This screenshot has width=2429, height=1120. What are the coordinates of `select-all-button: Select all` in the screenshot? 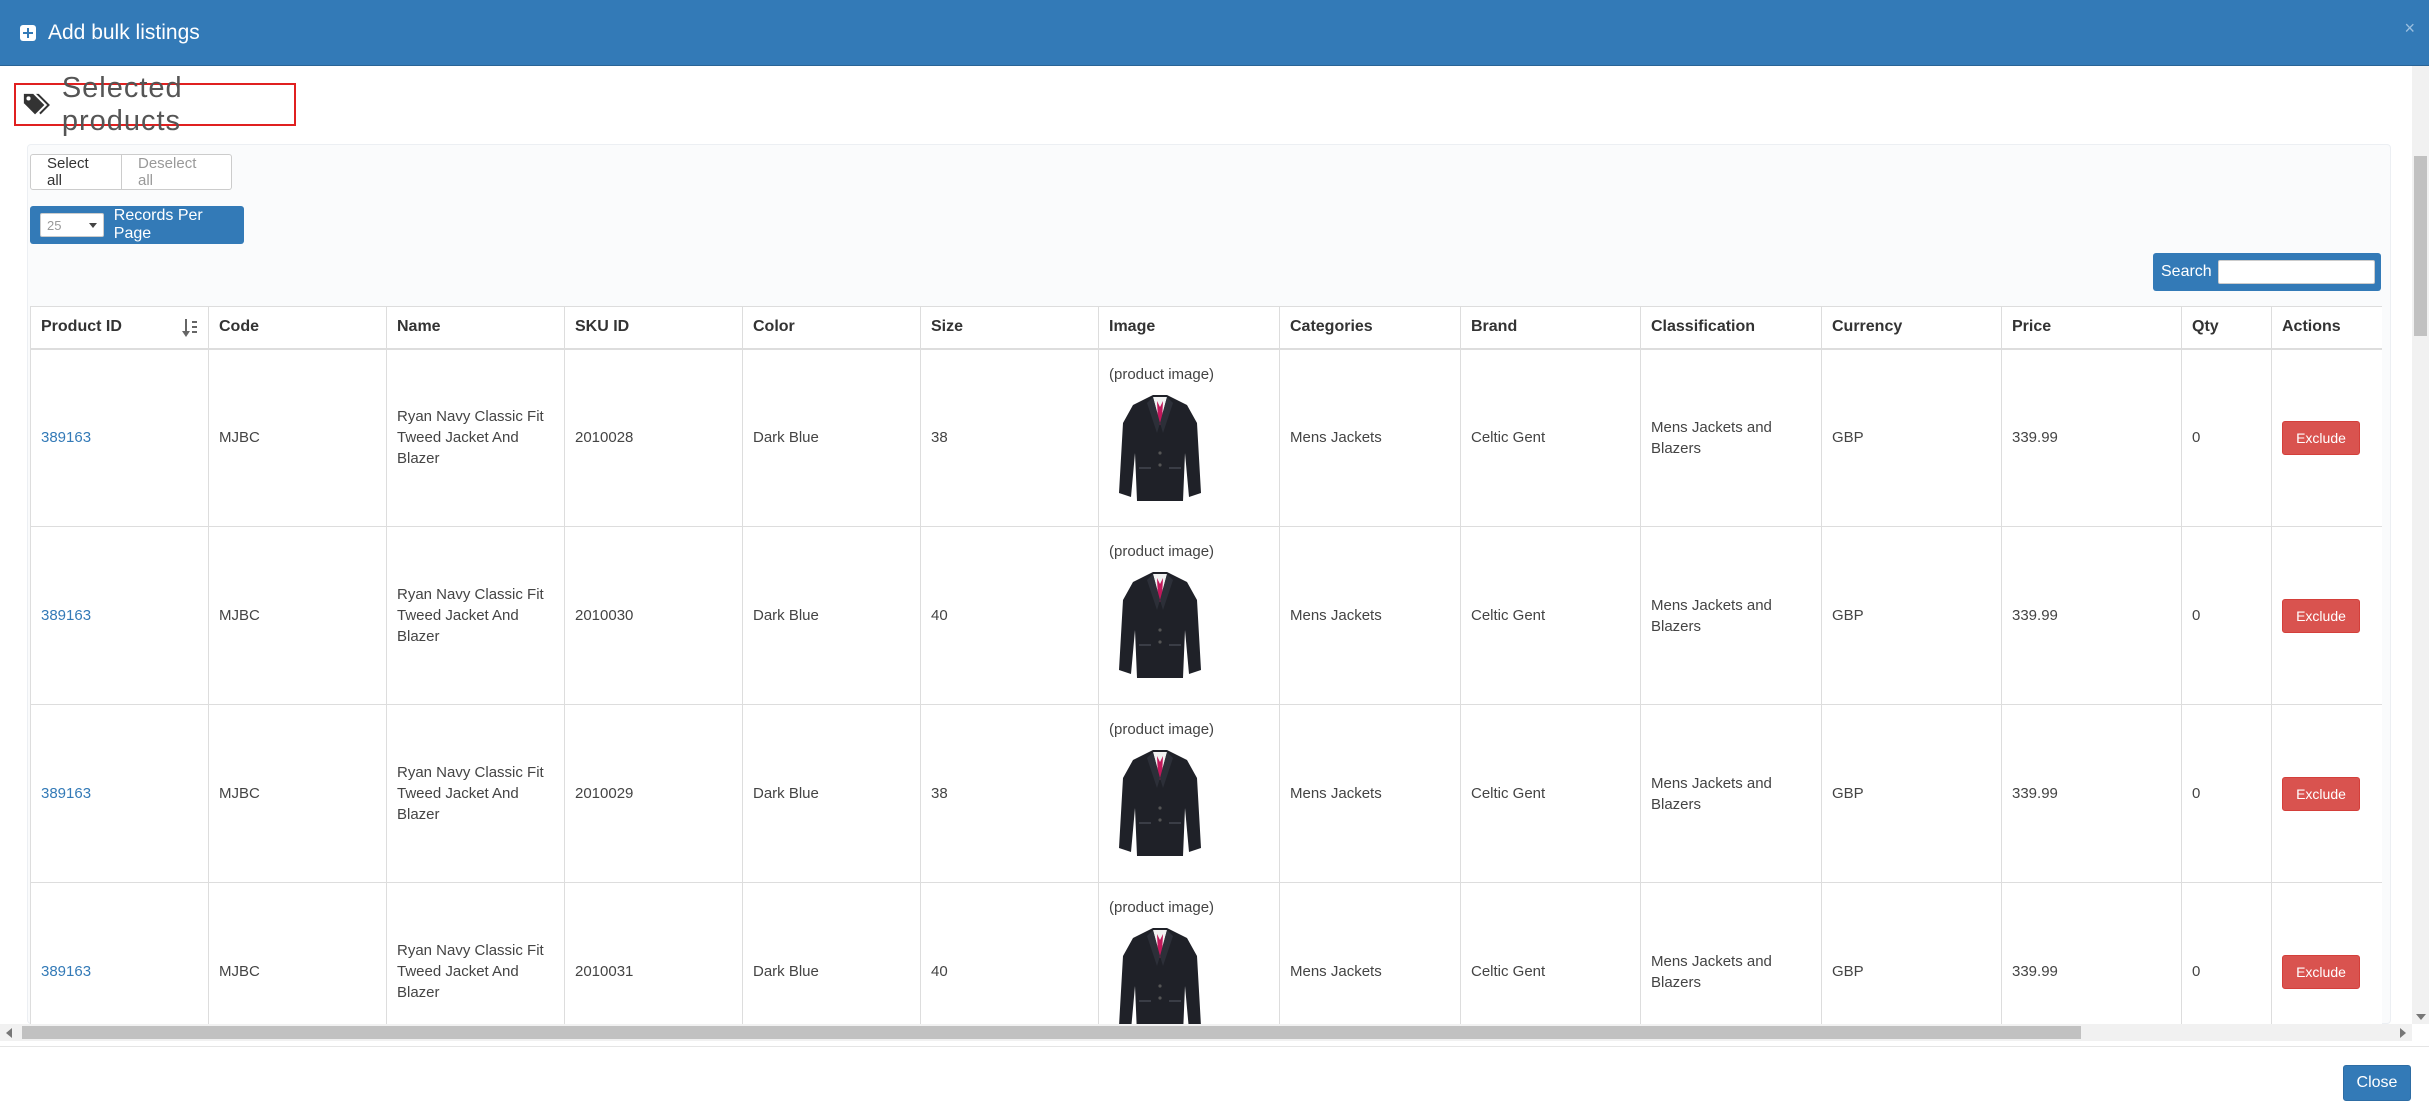 It's located at (76, 172).